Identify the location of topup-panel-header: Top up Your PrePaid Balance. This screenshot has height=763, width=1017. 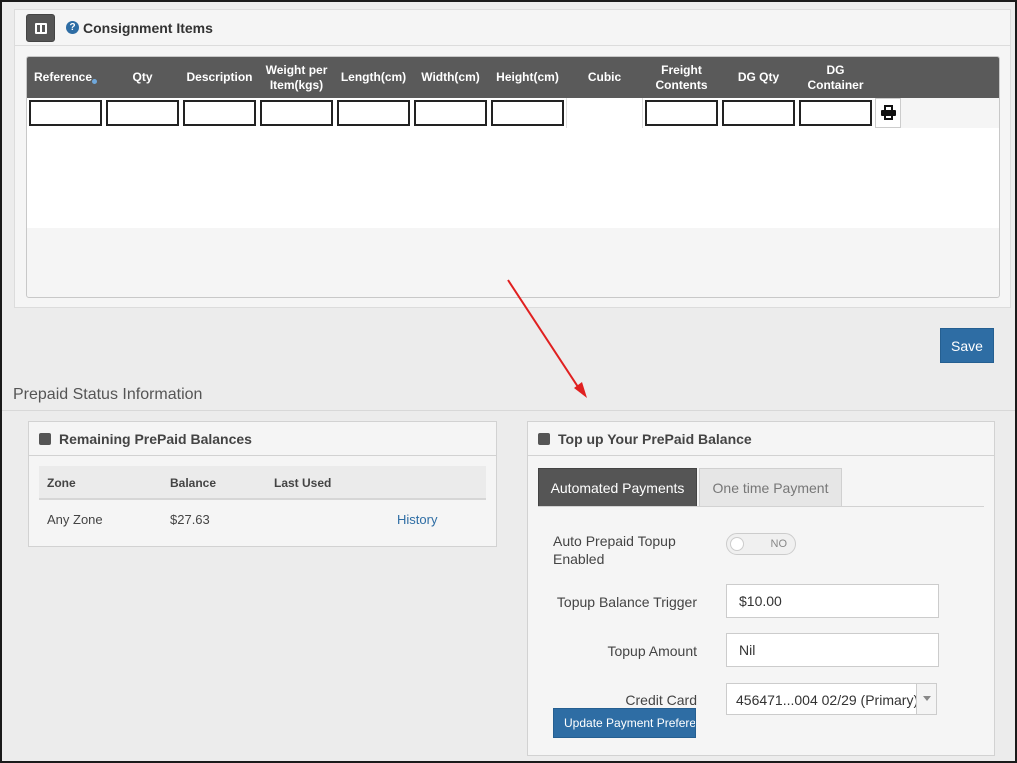
(761, 439).